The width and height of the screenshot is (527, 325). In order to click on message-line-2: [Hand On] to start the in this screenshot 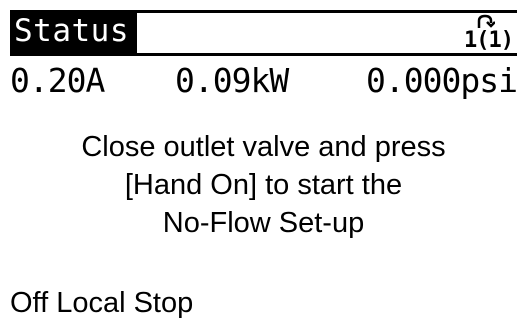, I will do `click(263, 185)`.